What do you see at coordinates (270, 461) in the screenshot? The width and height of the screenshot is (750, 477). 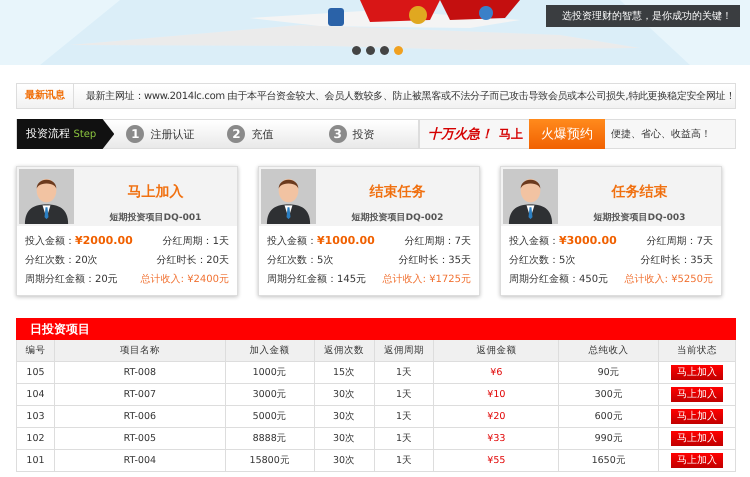 I see `table-cell: 15800元` at bounding box center [270, 461].